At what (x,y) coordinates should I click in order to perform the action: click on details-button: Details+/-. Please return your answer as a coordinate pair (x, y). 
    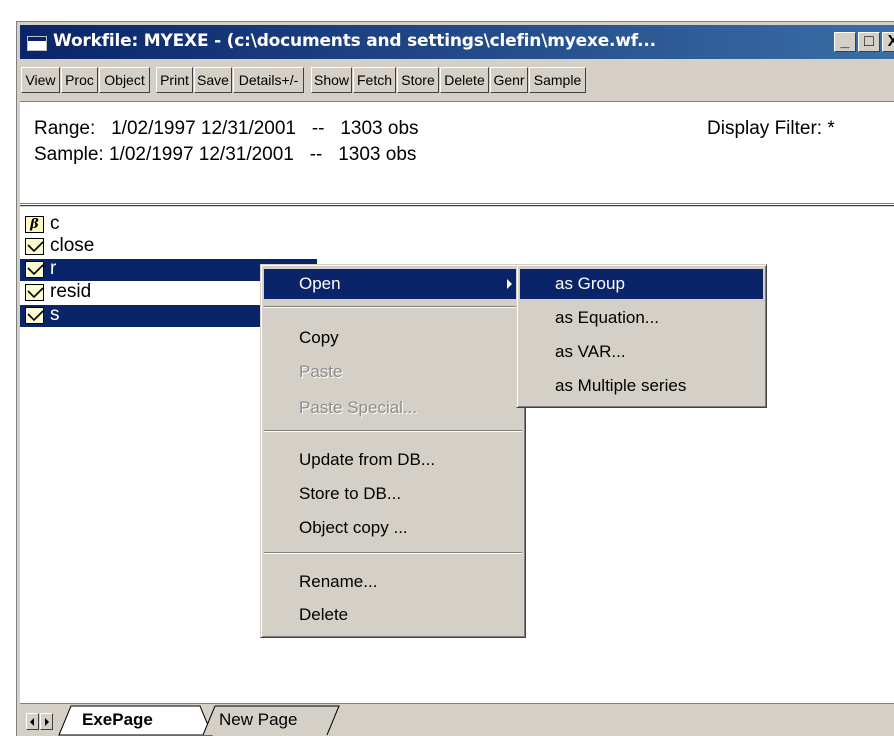
    Looking at the image, I should click on (268, 80).